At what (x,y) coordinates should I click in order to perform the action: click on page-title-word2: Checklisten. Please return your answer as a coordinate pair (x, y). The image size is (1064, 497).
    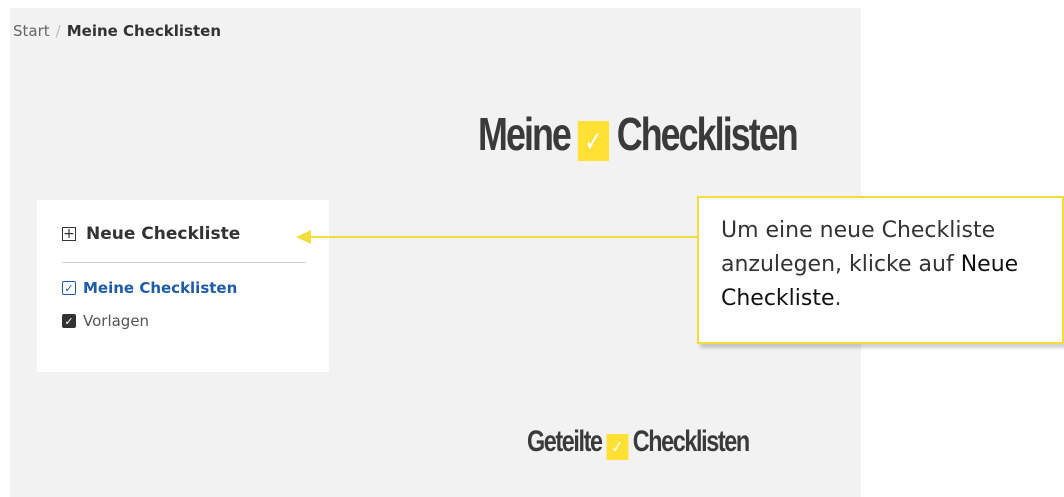
    Looking at the image, I should click on (707, 134).